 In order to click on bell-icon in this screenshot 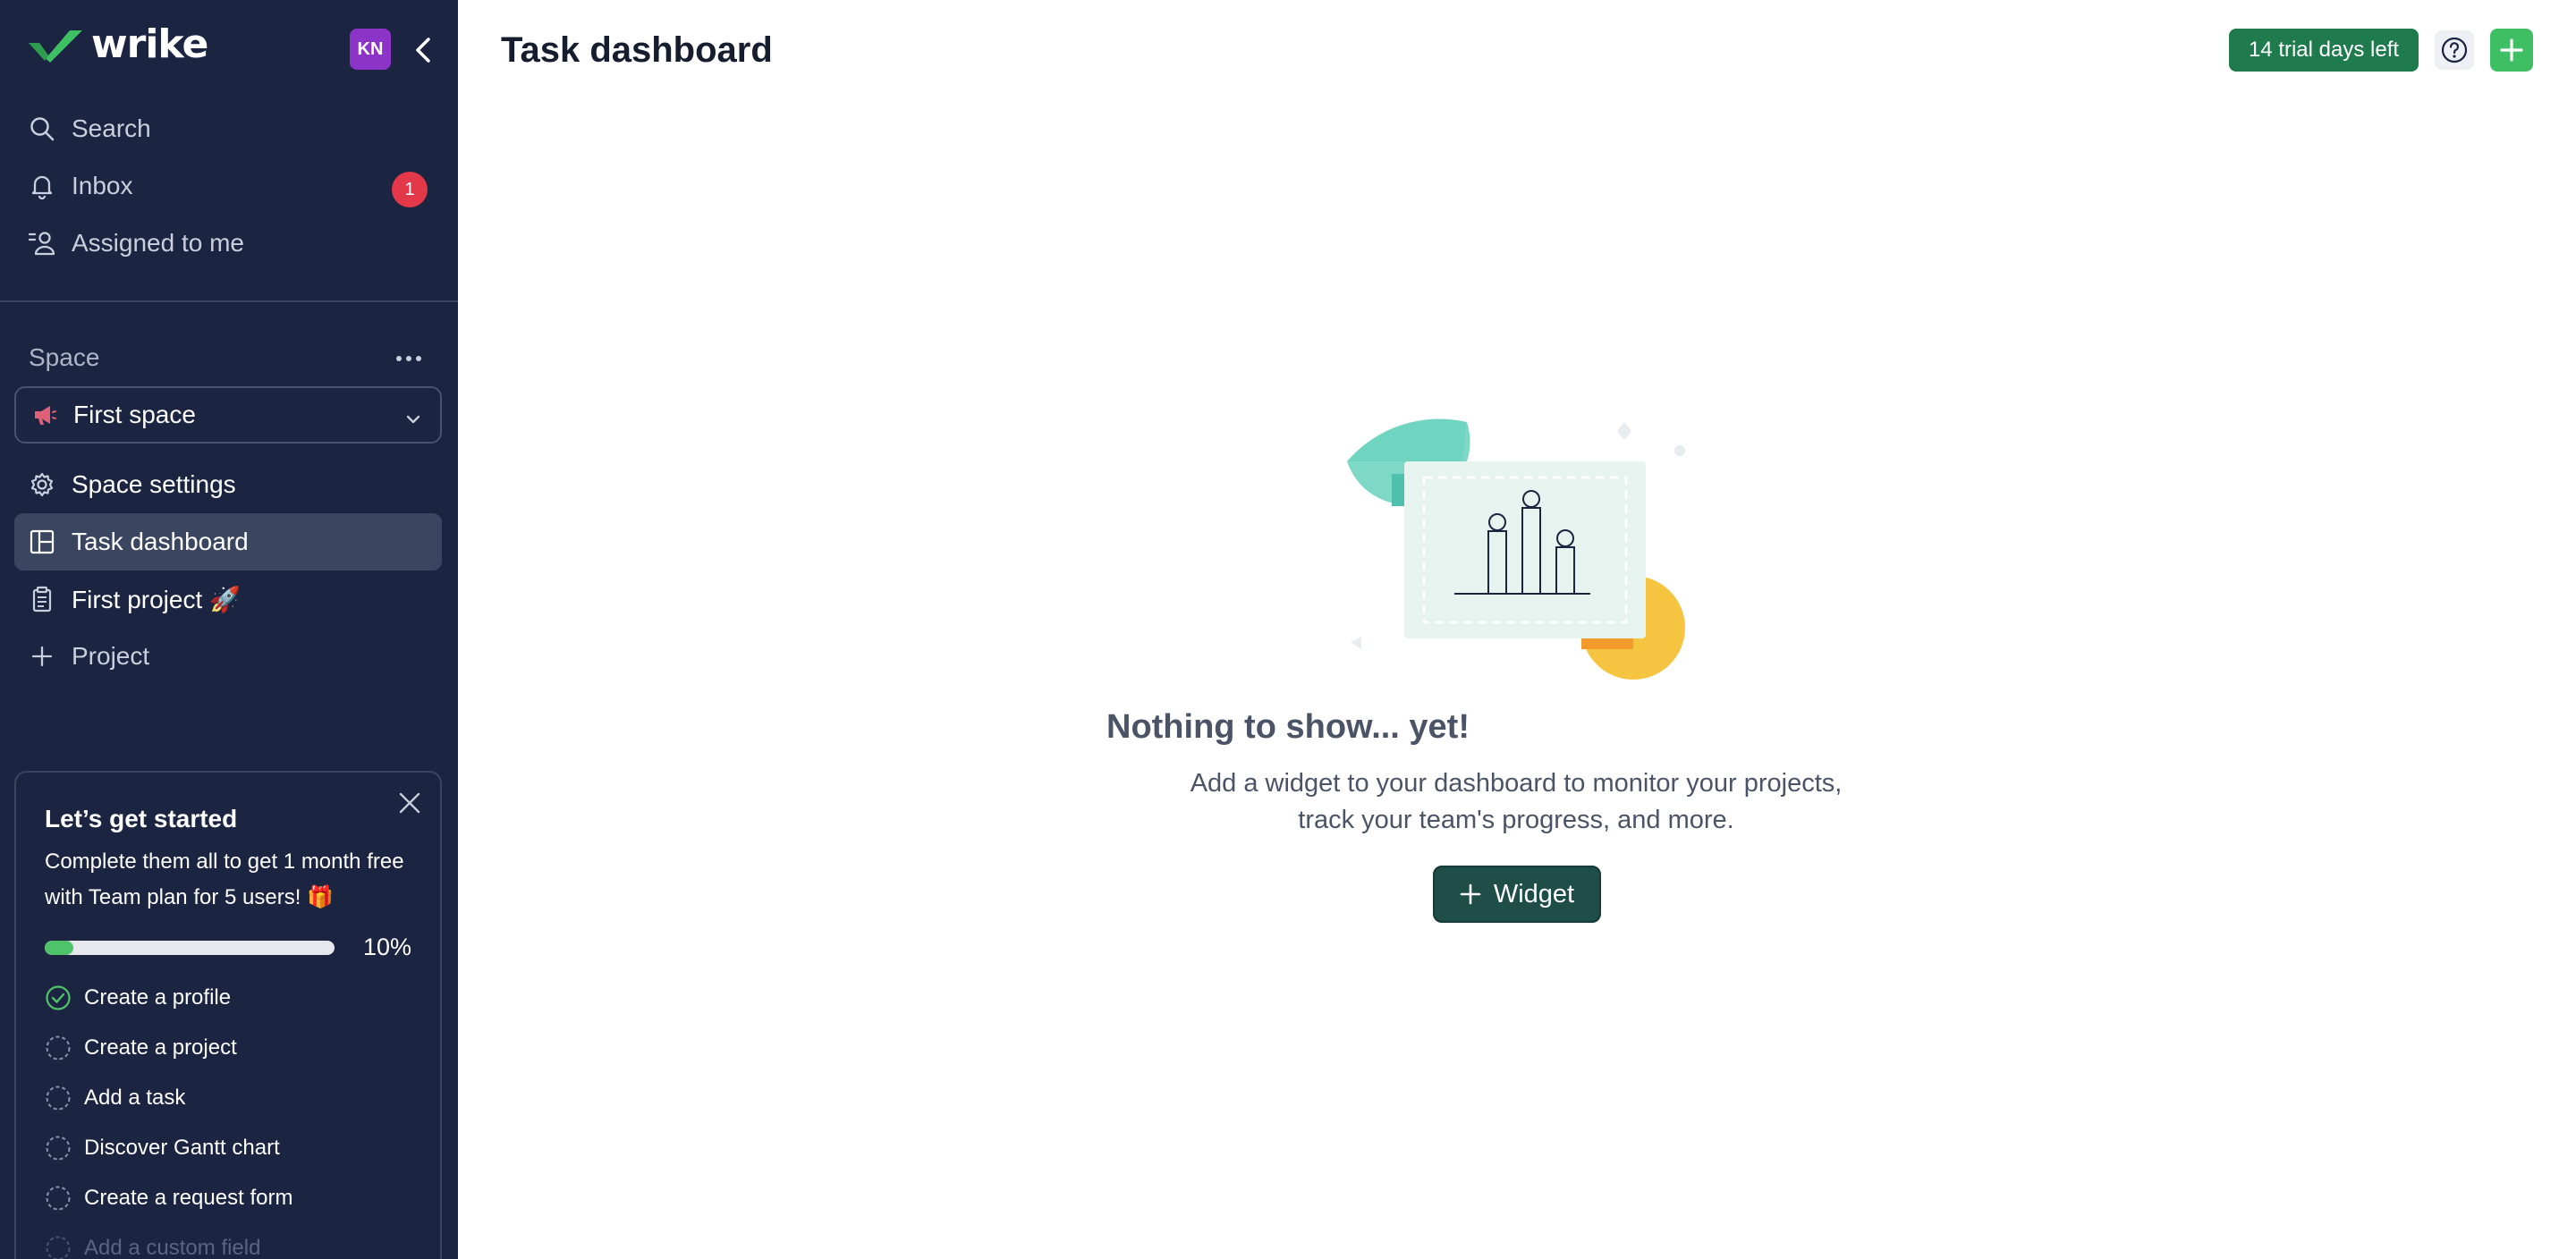, I will do `click(42, 186)`.